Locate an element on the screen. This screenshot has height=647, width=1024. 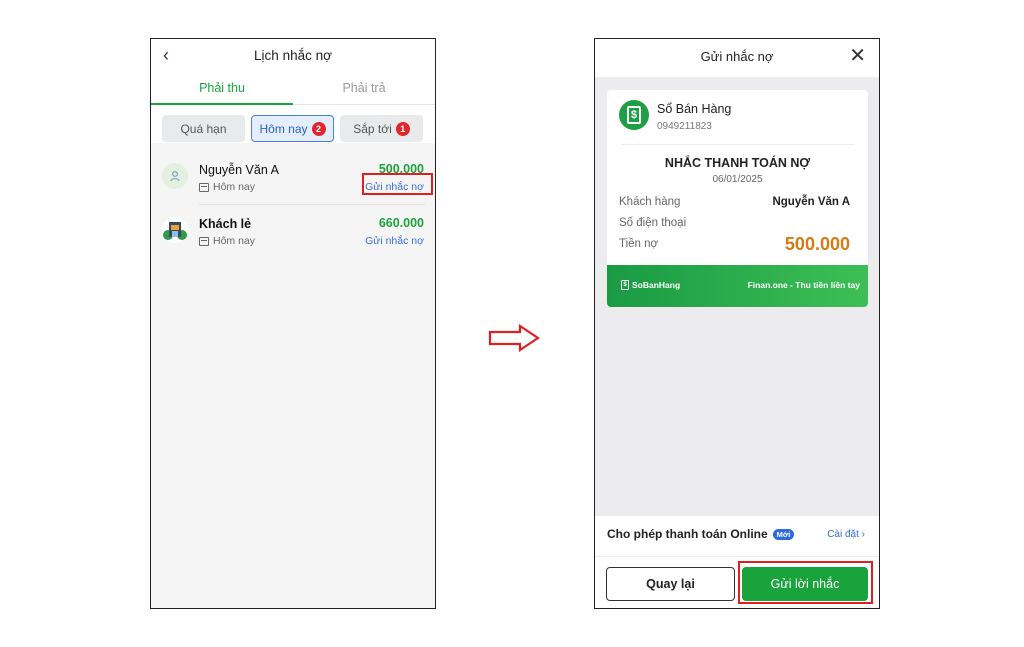
brand-slogan: Finan.one - Thu tiền liền tay is located at coordinates (803, 285).